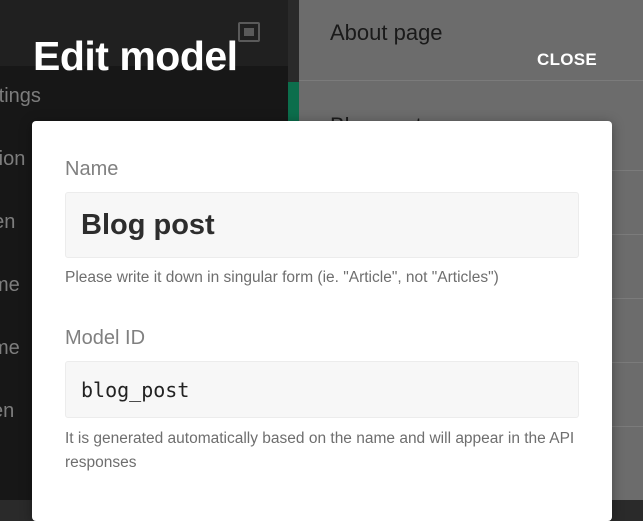  What do you see at coordinates (135, 56) in the screenshot?
I see `modal-title: Edit model` at bounding box center [135, 56].